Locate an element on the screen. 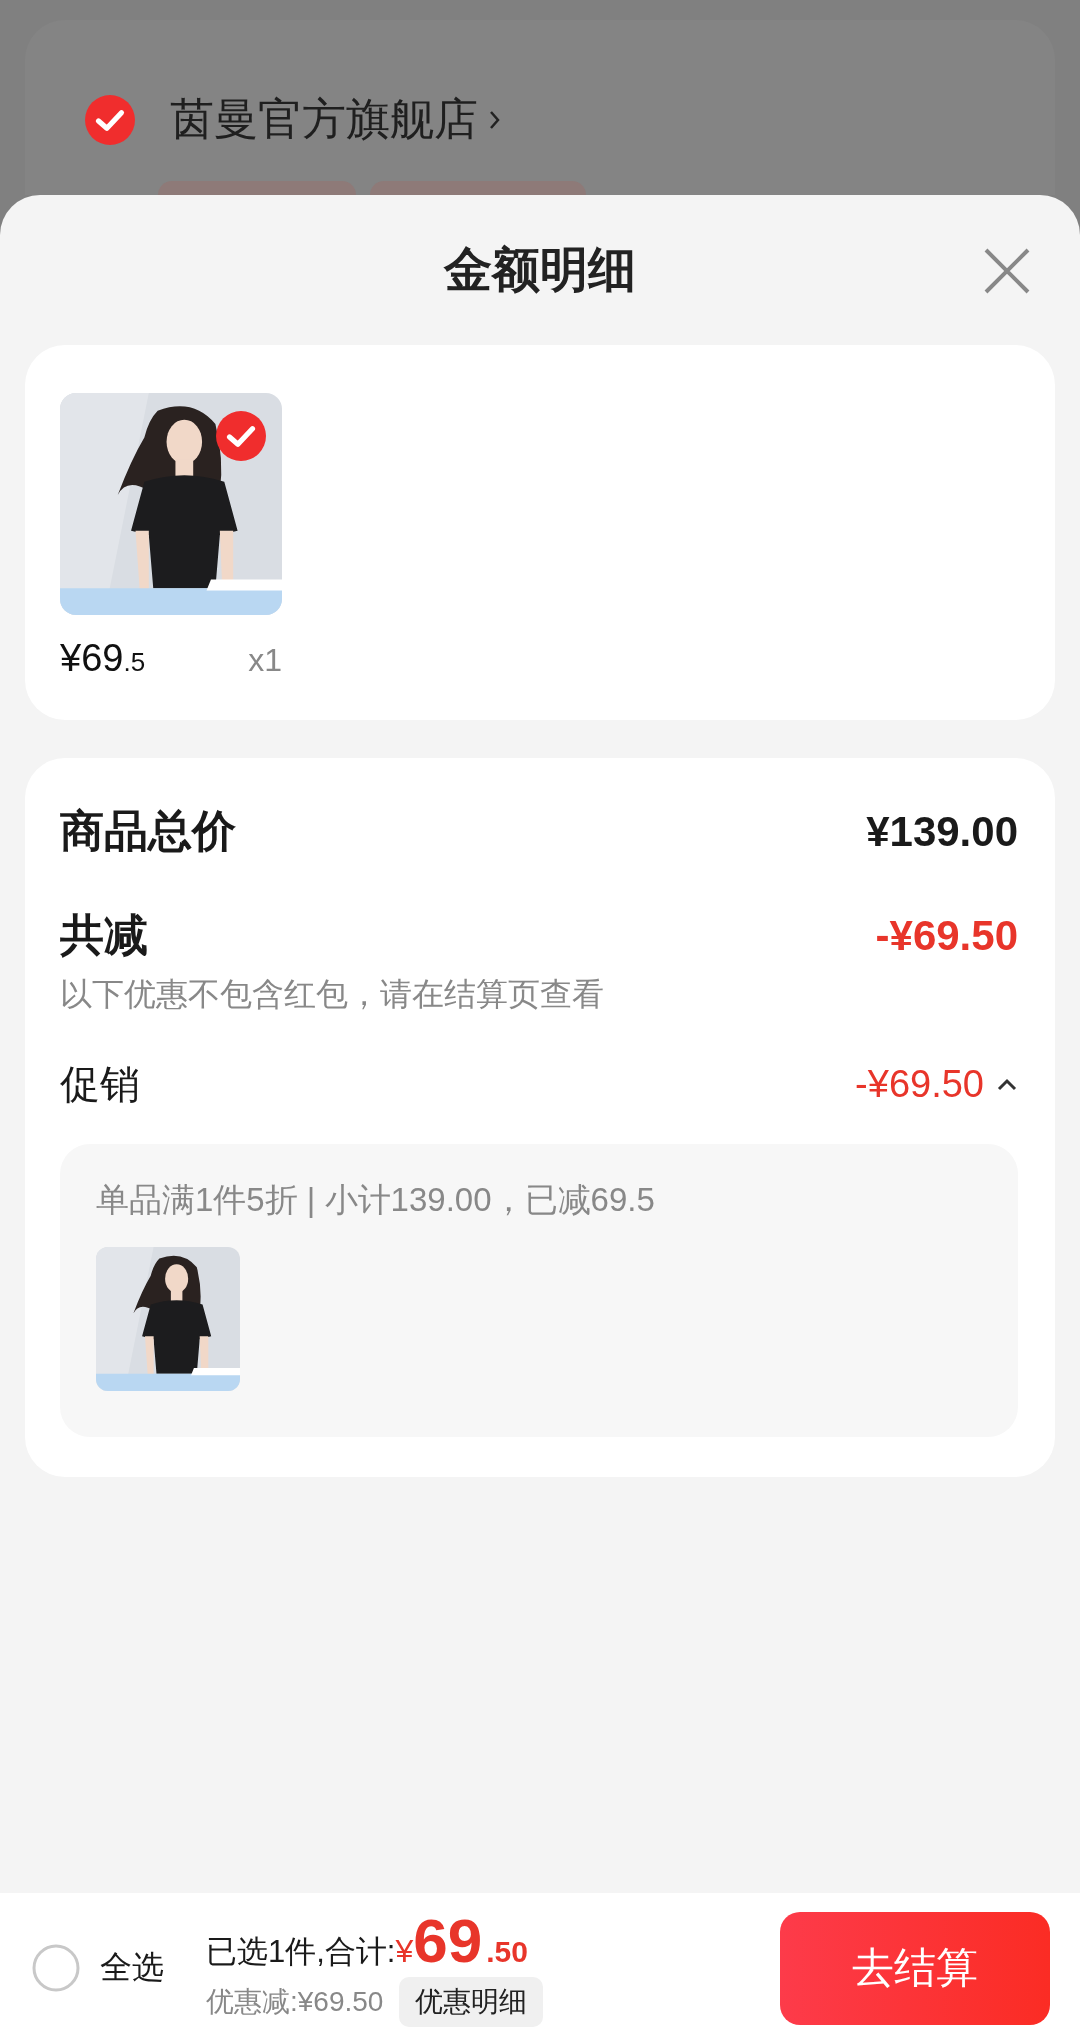 The width and height of the screenshot is (1080, 2043). discount-amount: -¥69.50 is located at coordinates (946, 935).